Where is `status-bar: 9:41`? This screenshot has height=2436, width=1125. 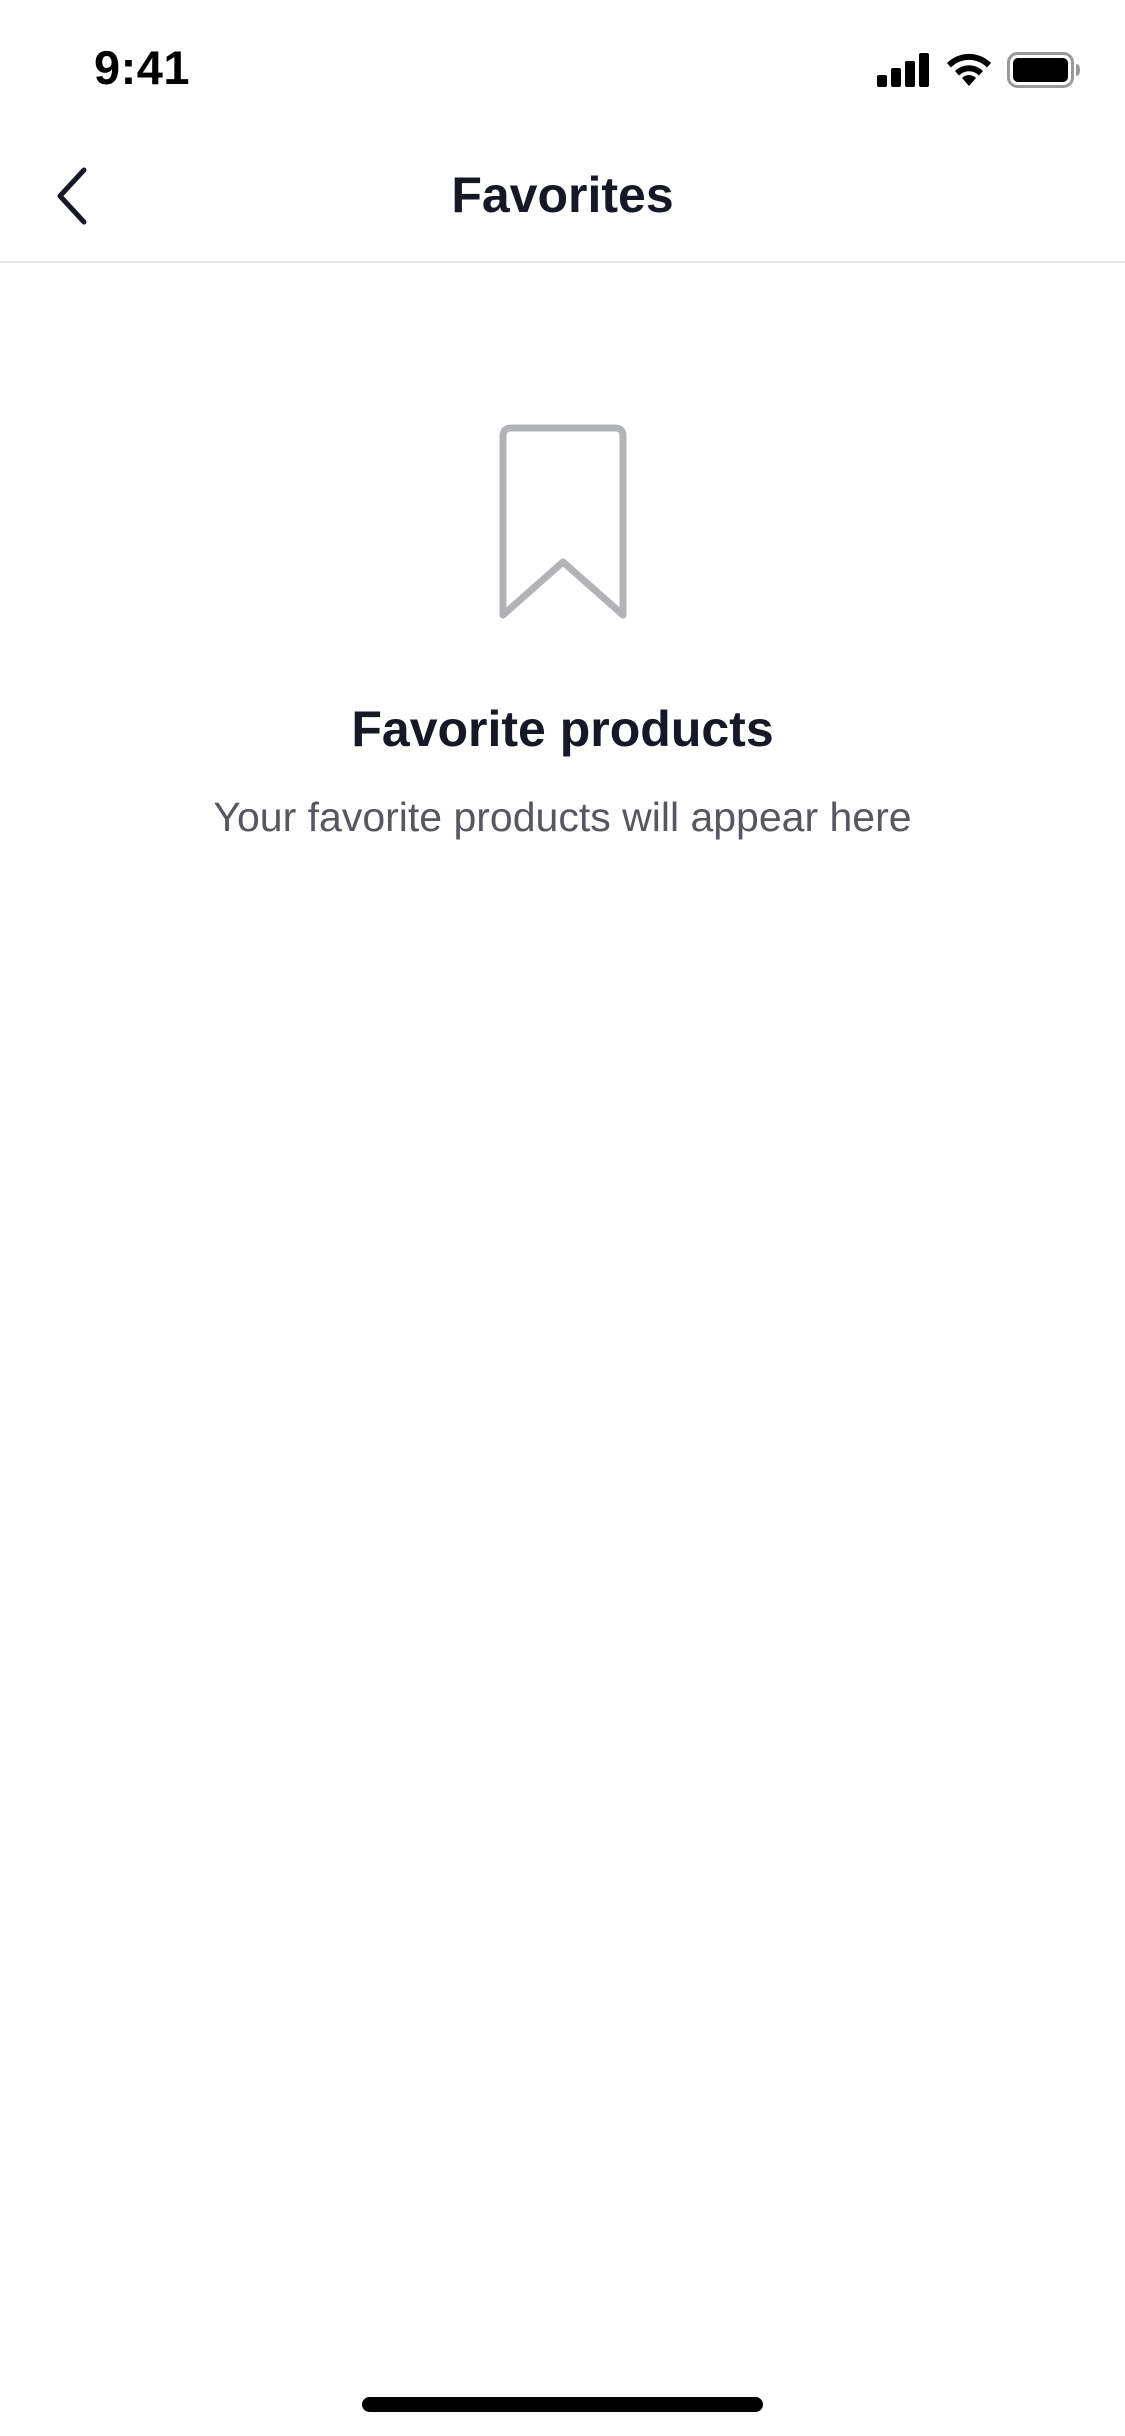
status-bar: 9:41 is located at coordinates (562, 66).